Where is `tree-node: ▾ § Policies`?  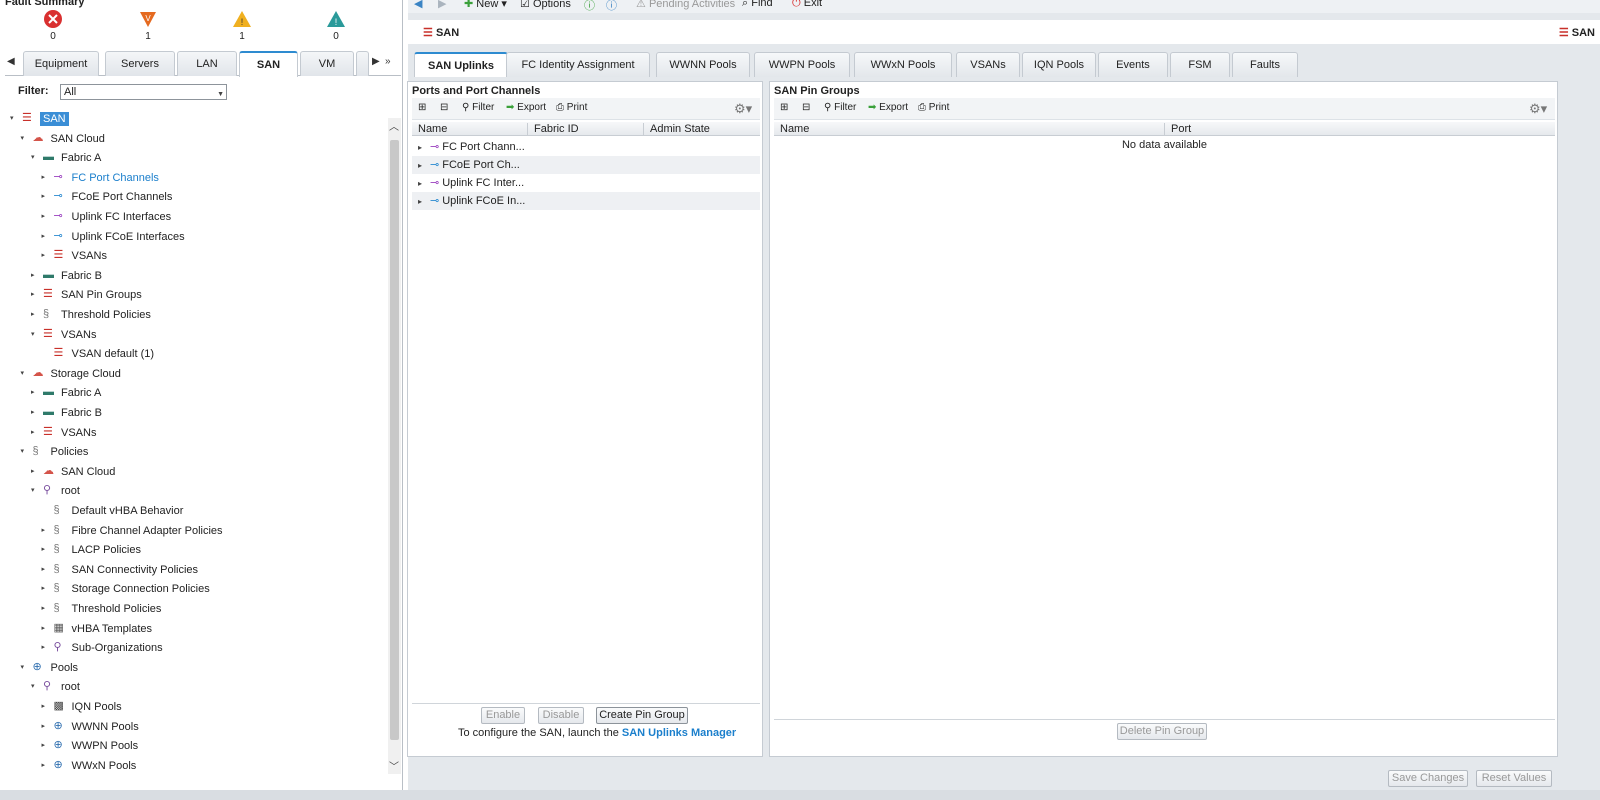
tree-node: ▾ § Policies is located at coordinates (55, 452).